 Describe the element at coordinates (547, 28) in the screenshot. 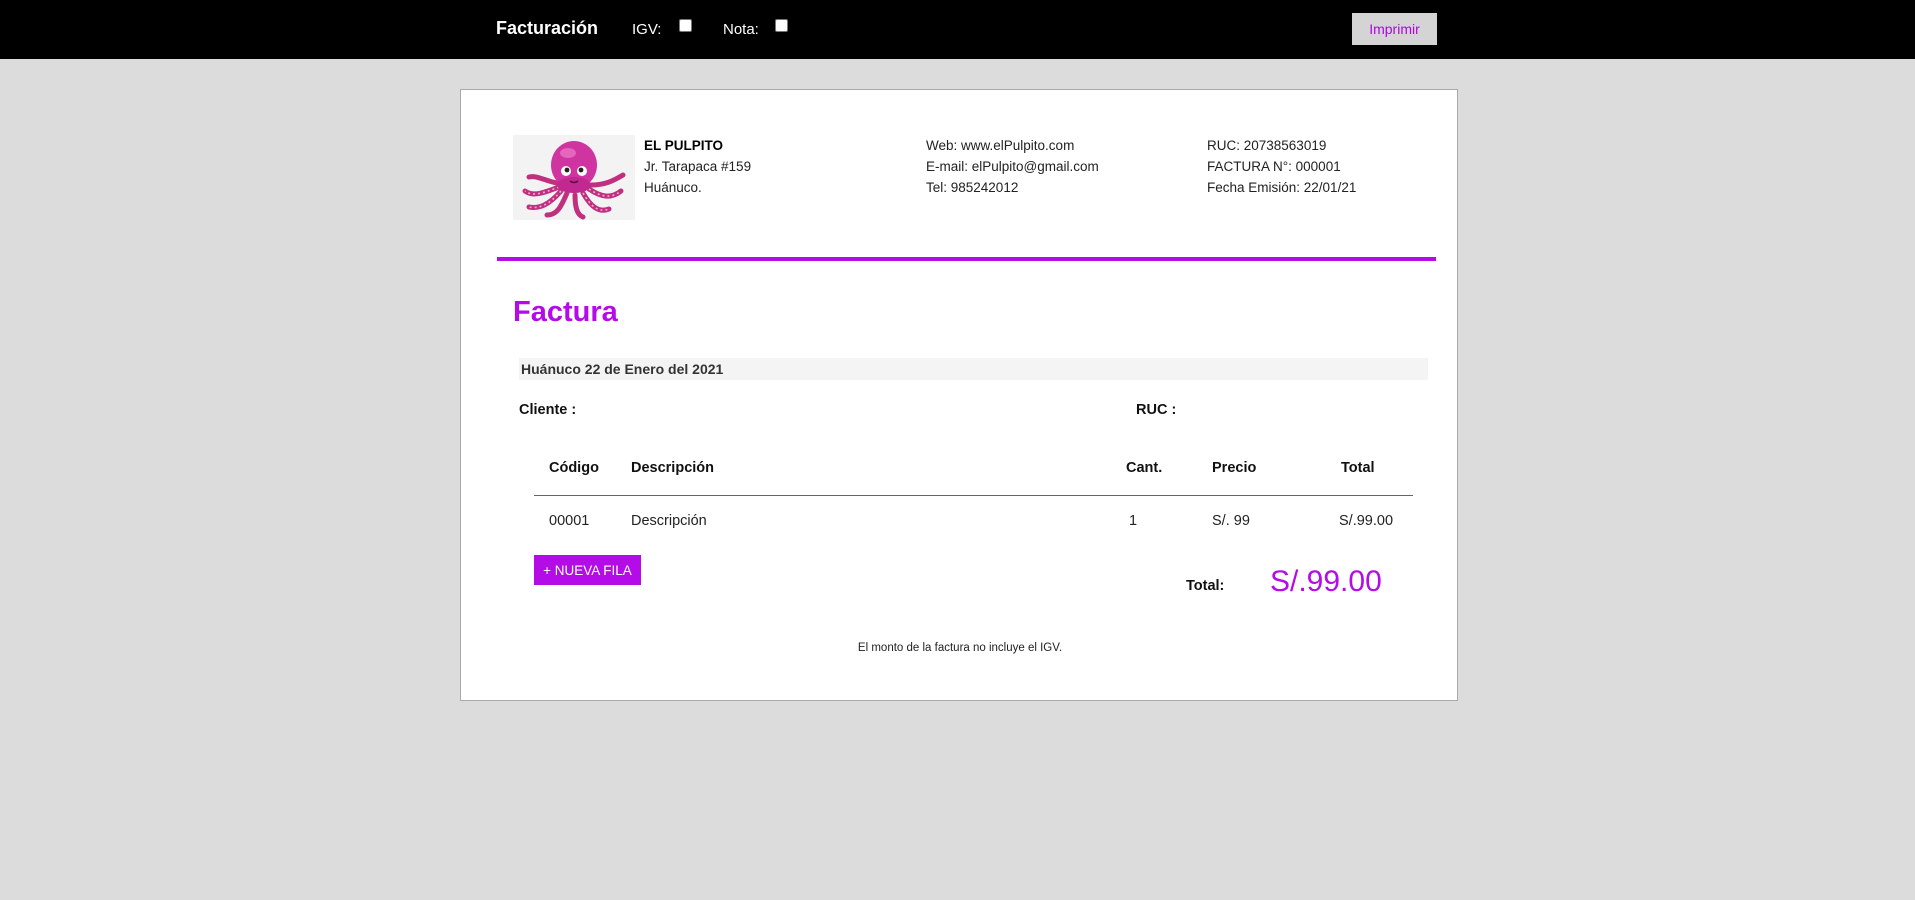

I see `app-title: Facturación` at that location.